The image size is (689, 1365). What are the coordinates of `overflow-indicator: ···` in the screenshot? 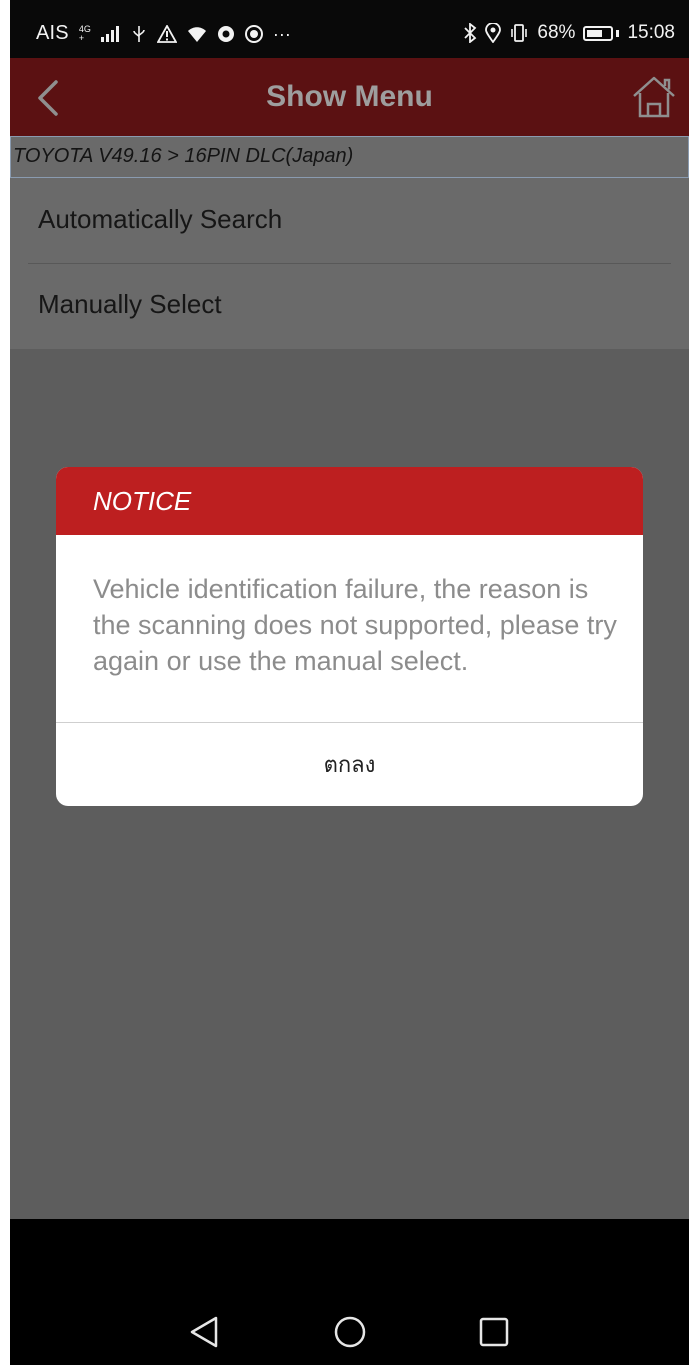 It's located at (281, 33).